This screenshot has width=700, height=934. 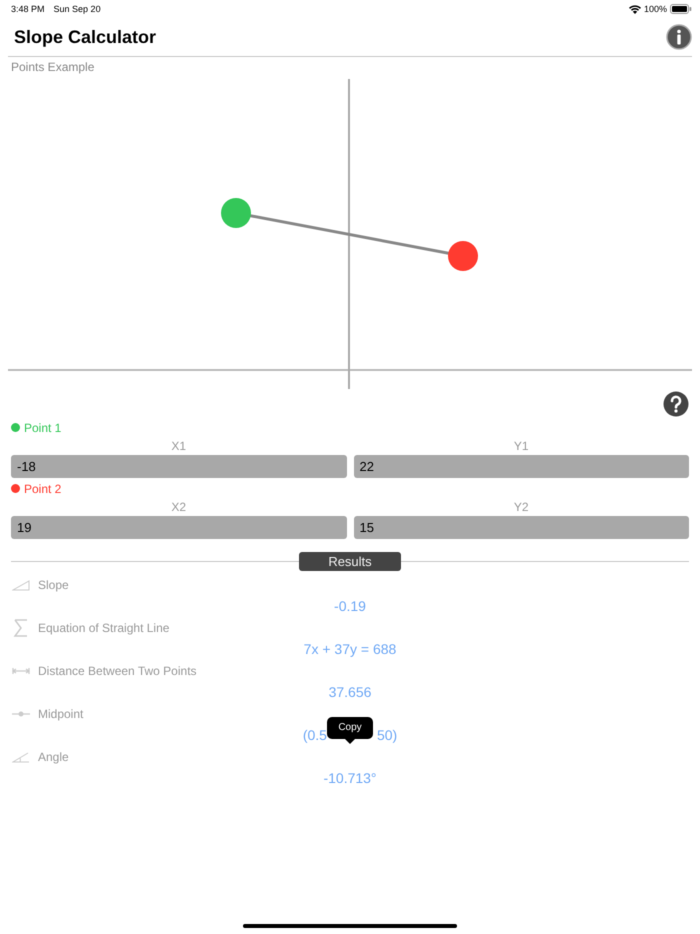 What do you see at coordinates (21, 585) in the screenshot?
I see `slope-icon` at bounding box center [21, 585].